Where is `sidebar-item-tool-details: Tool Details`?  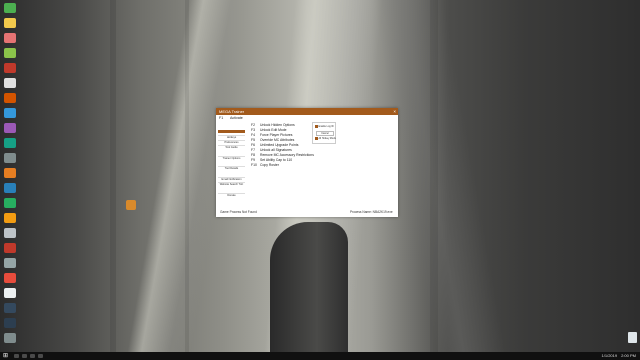 sidebar-item-tool-details: Tool Details is located at coordinates (231, 168).